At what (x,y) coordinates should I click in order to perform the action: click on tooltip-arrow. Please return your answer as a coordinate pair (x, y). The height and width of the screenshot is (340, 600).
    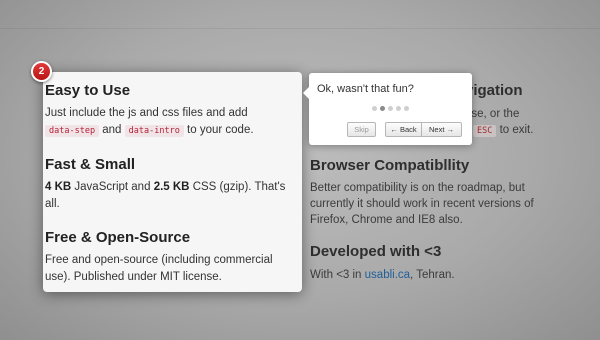
    Looking at the image, I should click on (306, 93).